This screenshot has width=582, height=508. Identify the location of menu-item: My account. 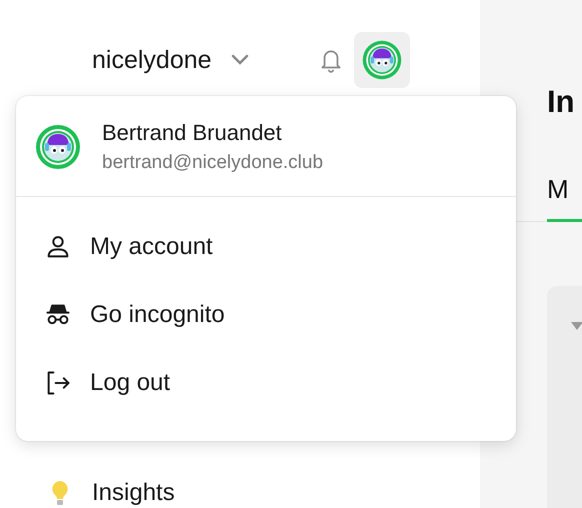
(266, 247).